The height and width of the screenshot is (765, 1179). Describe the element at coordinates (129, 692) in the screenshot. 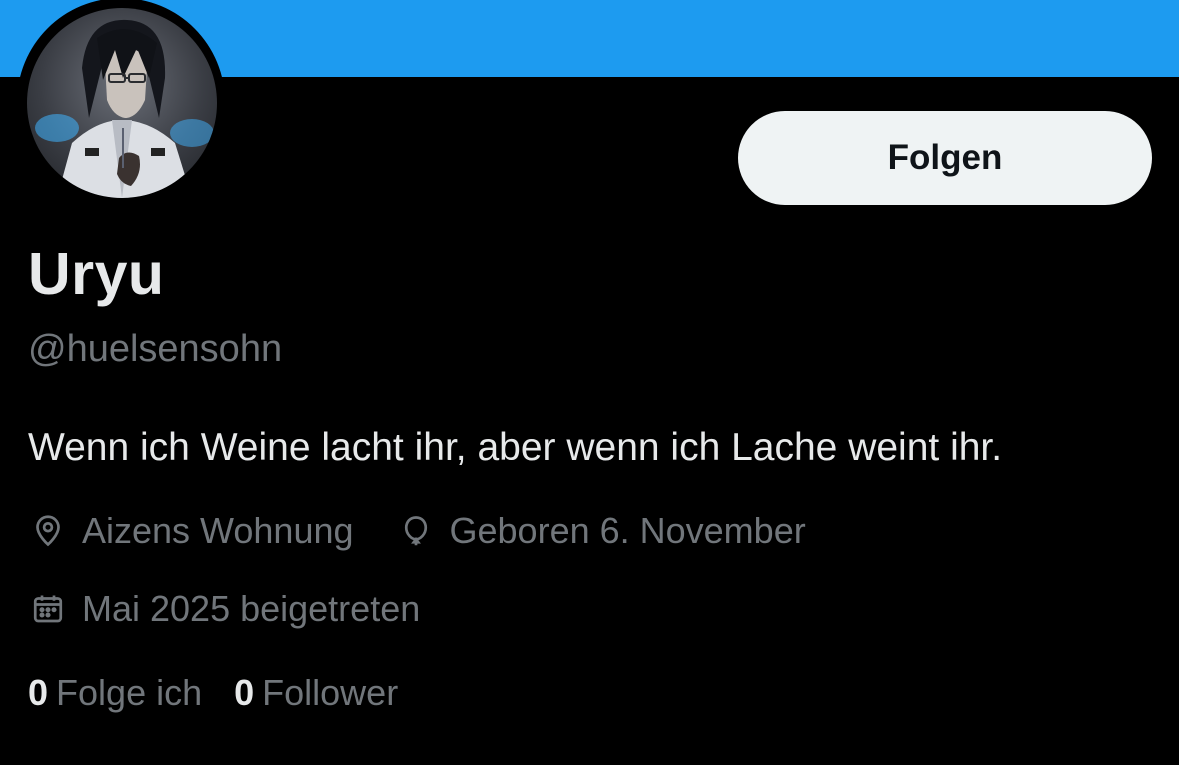

I see `following-label: Folge ich` at that location.